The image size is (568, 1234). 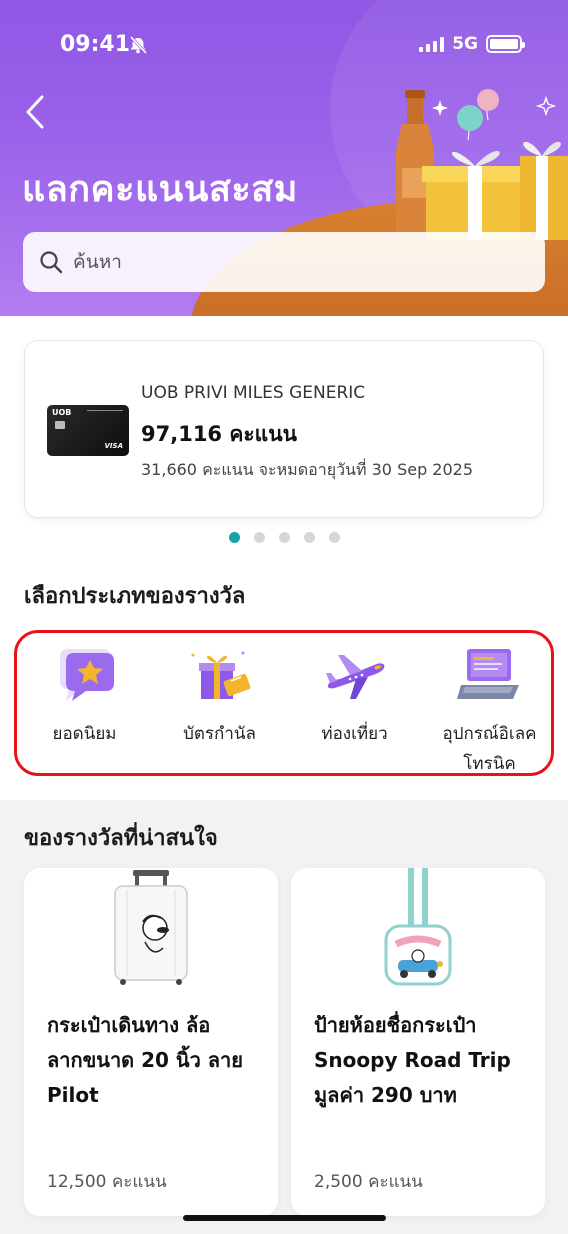 What do you see at coordinates (38, 112) in the screenshot?
I see `back-chevron-icon` at bounding box center [38, 112].